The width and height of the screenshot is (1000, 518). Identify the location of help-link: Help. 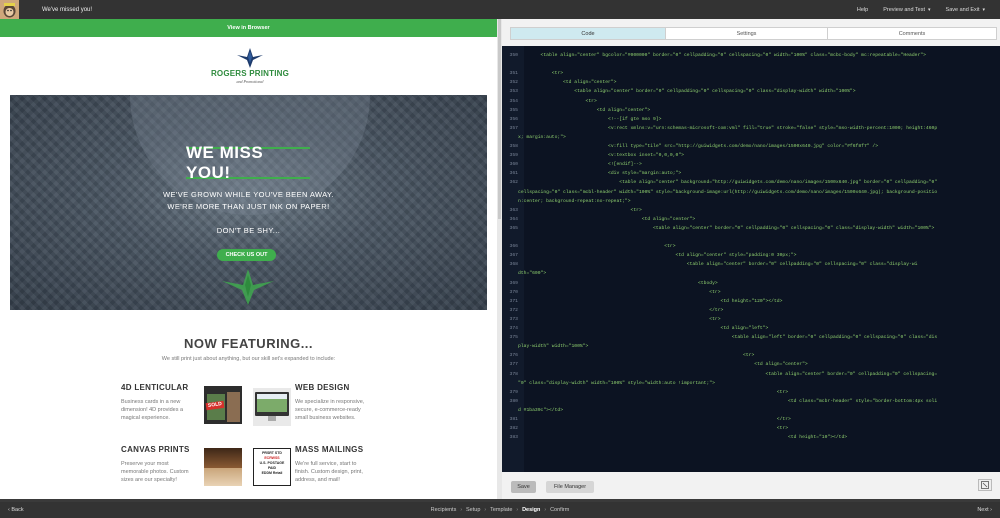
(862, 10).